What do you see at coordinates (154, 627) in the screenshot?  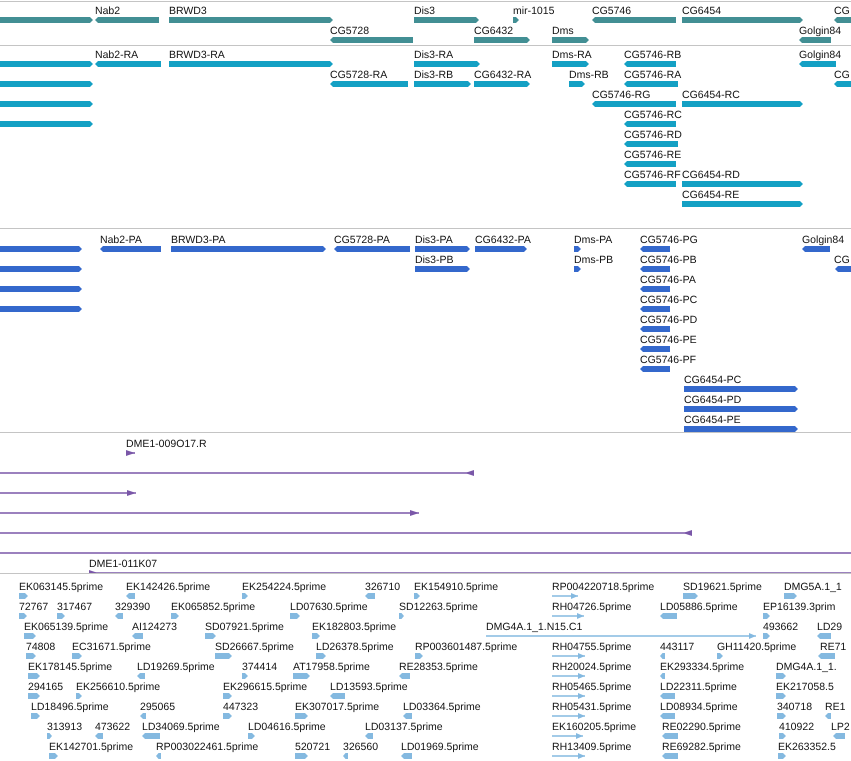 I see `est-label: AI124273` at bounding box center [154, 627].